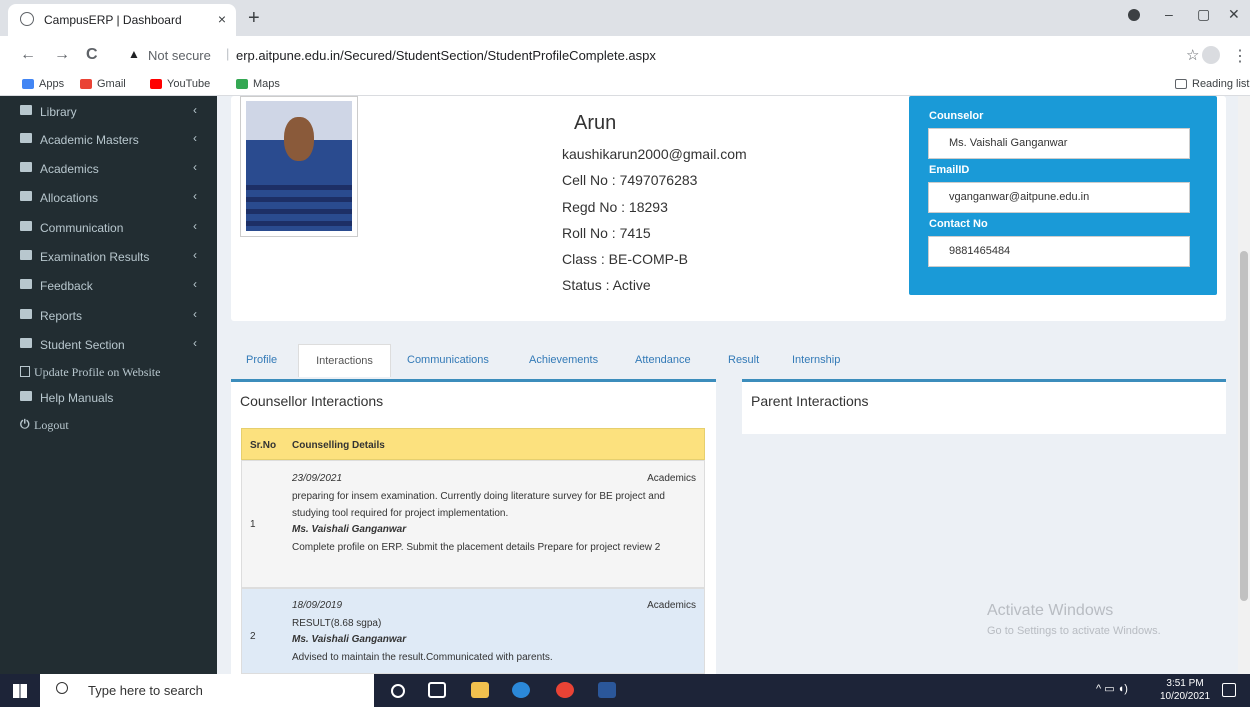 The height and width of the screenshot is (707, 1250). Describe the element at coordinates (258, 84) in the screenshot. I see `bookmark-maps: Maps` at that location.